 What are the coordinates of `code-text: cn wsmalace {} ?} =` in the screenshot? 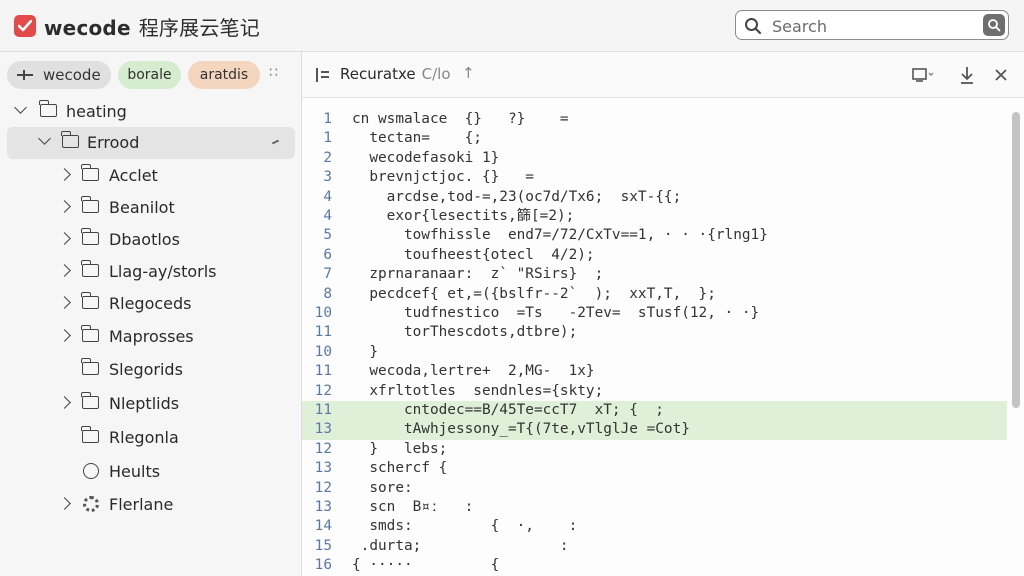 It's located at (460, 119).